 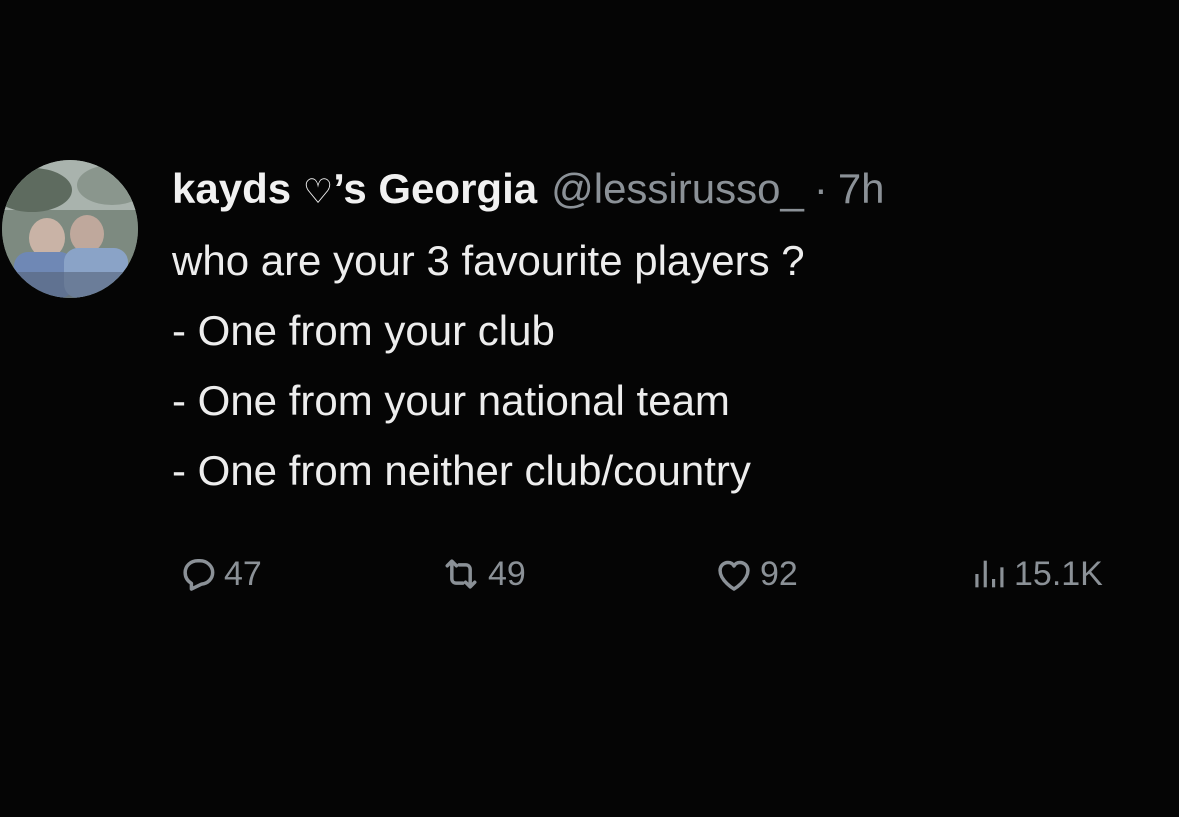 I want to click on reply-icon, so click(x=199, y=575).